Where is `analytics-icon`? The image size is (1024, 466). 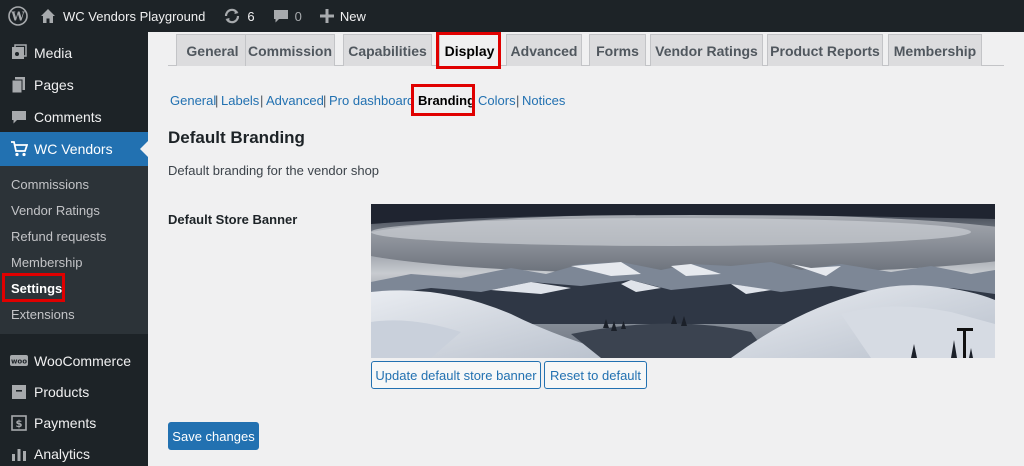
analytics-icon is located at coordinates (17, 454).